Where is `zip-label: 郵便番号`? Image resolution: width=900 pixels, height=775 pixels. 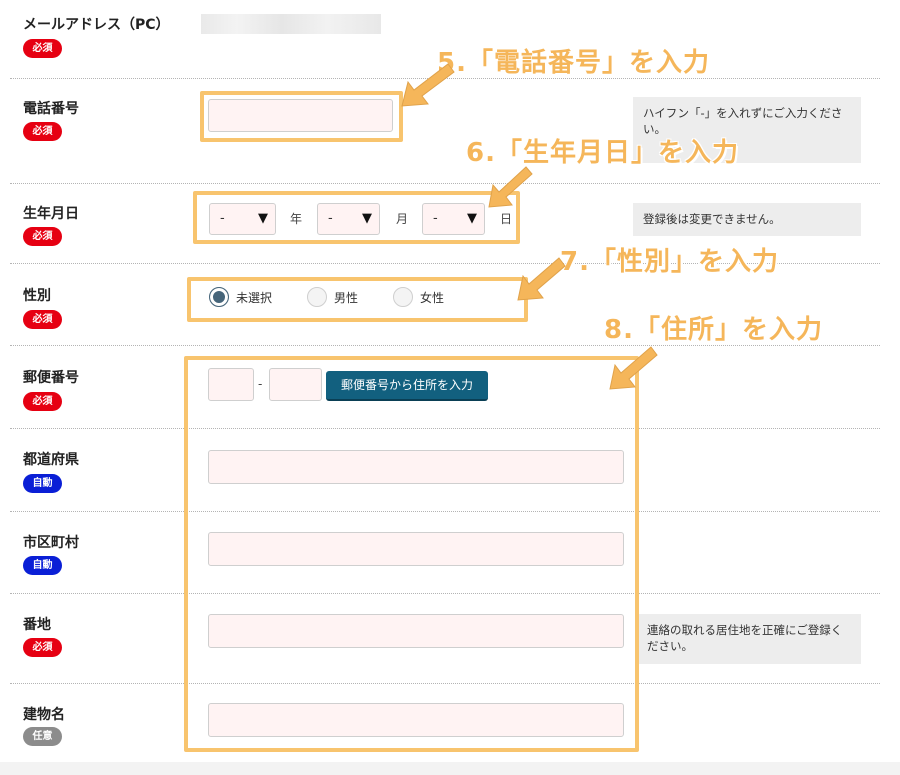
zip-label: 郵便番号 is located at coordinates (51, 378).